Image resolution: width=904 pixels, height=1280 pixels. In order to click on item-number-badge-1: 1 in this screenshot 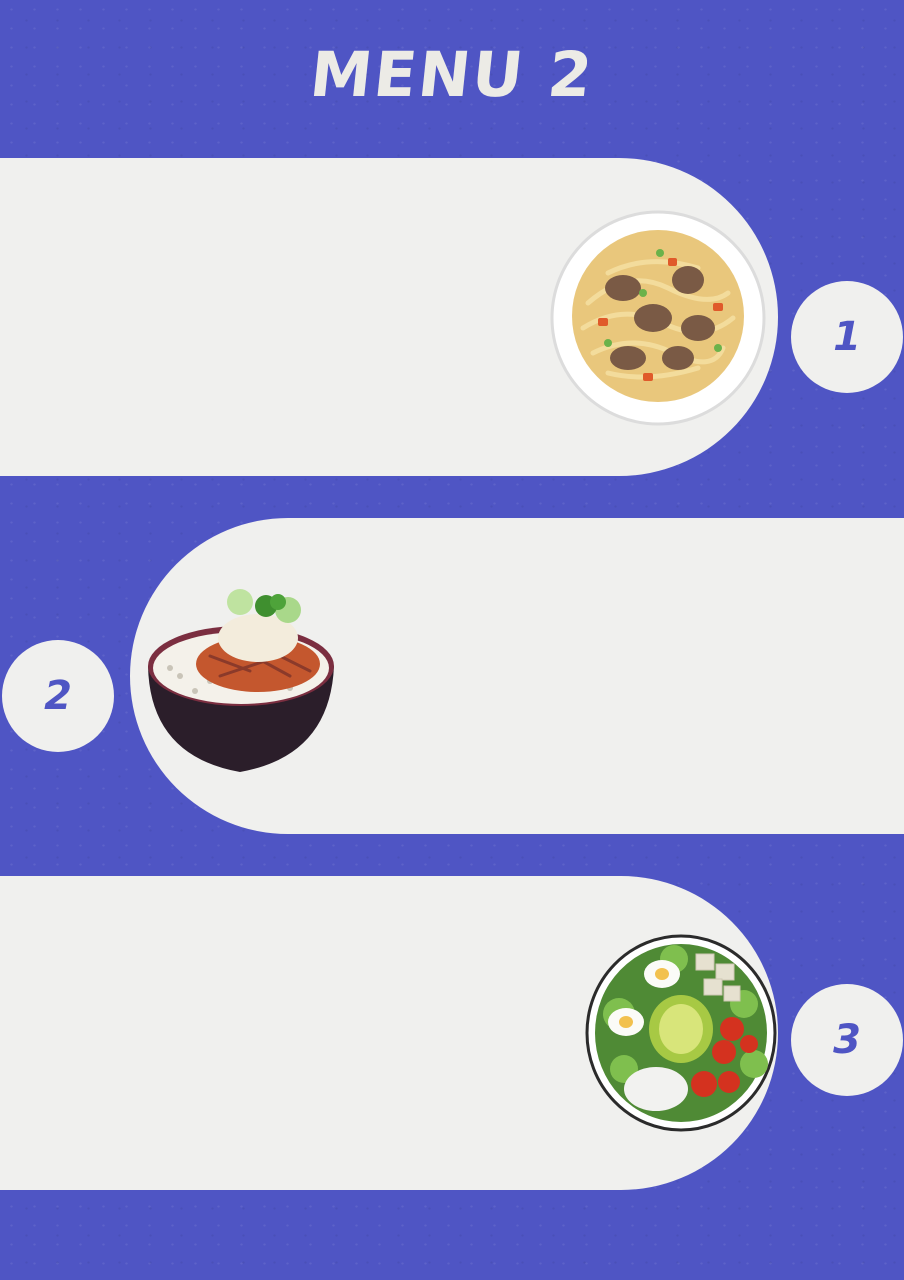, I will do `click(847, 337)`.